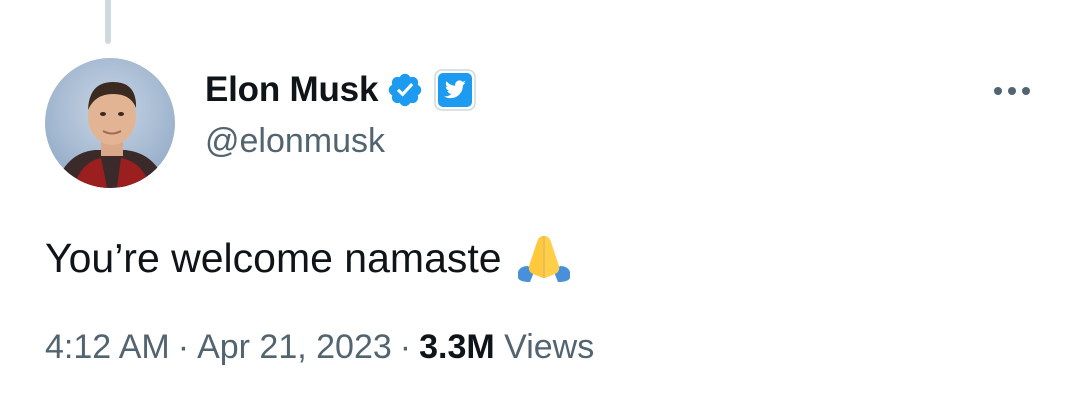  I want to click on tweet-text-row: You’re welcome namaste, so click(309, 258).